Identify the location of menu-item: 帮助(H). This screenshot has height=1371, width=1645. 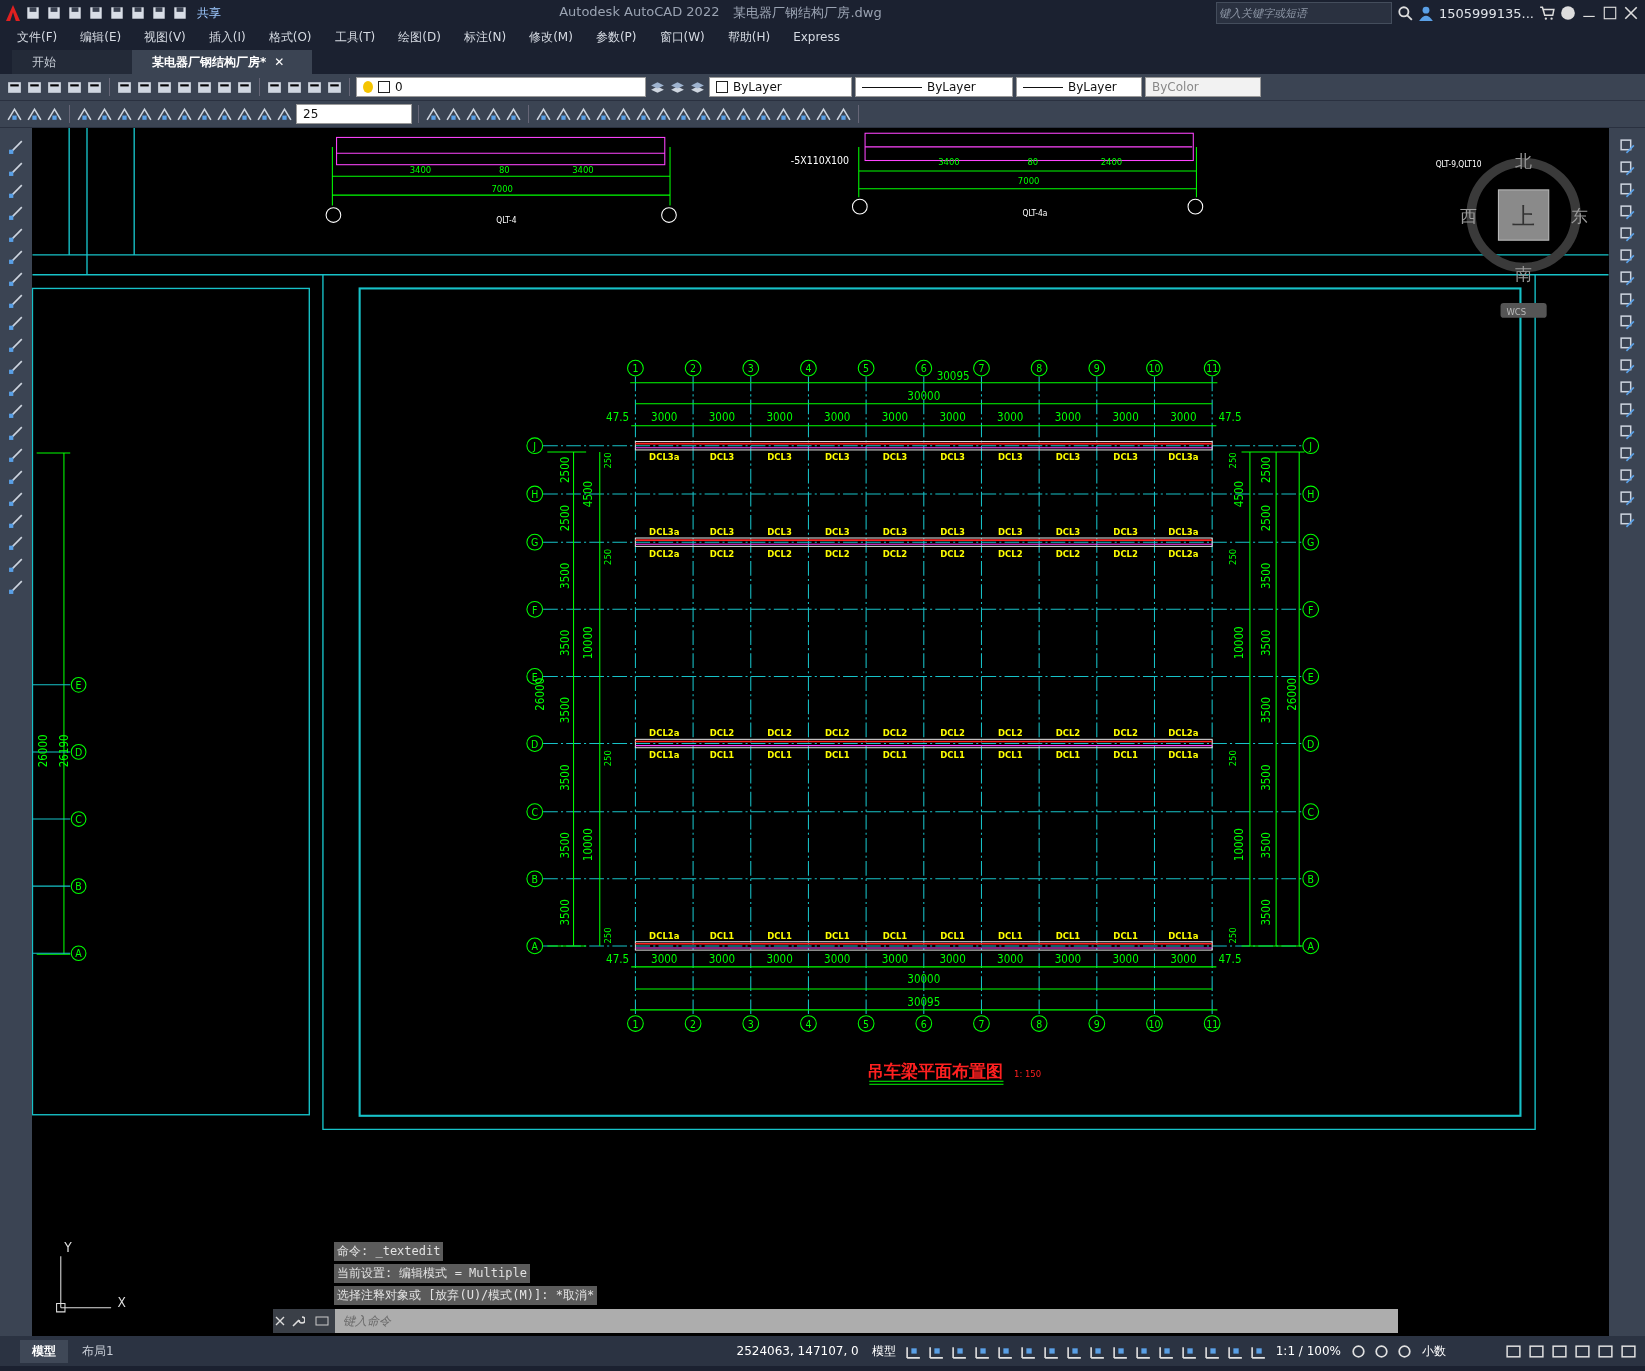
(749, 37).